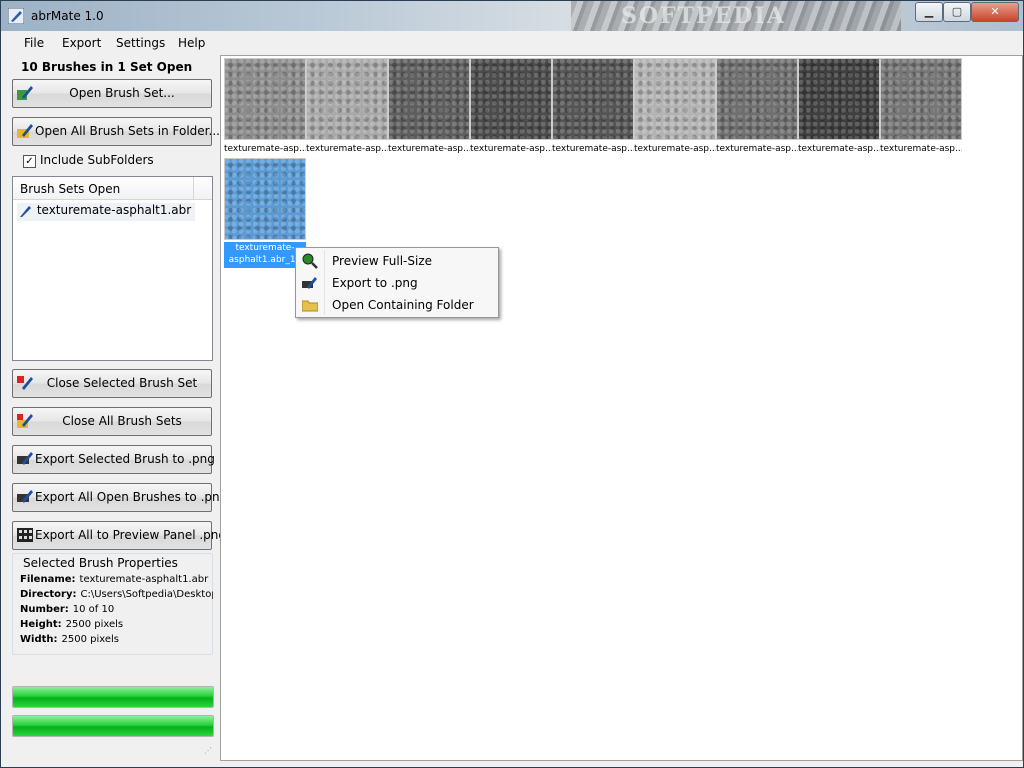  I want to click on close-all-brush-icon, so click(25, 421).